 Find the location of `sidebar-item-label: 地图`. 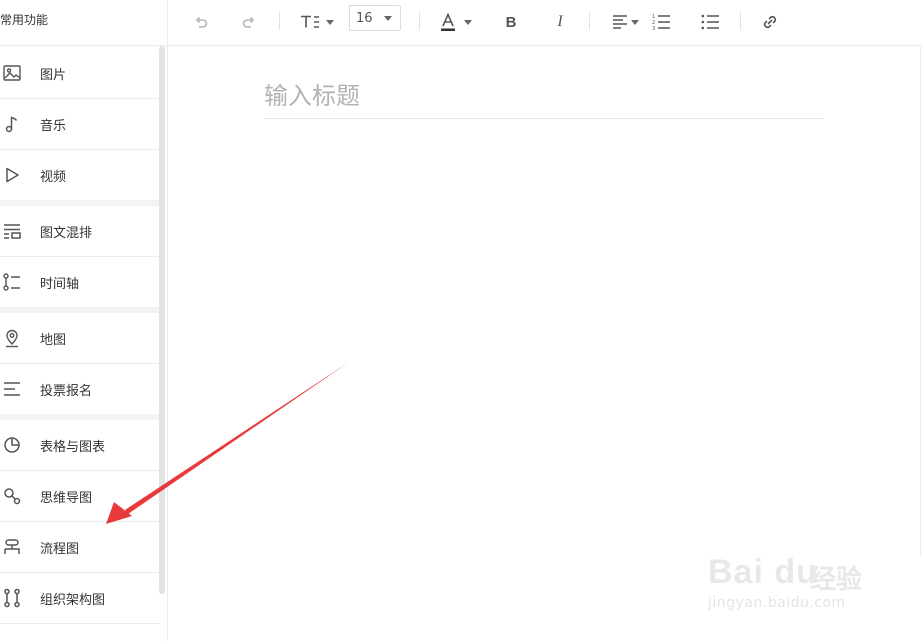

sidebar-item-label: 地图 is located at coordinates (53, 340).